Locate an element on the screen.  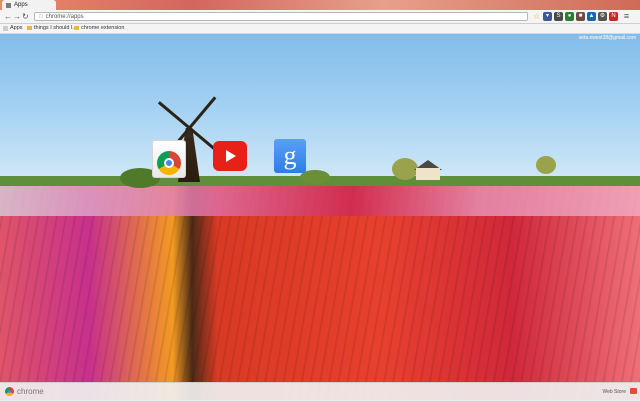
tab-strip: Apps is located at coordinates (320, 5).